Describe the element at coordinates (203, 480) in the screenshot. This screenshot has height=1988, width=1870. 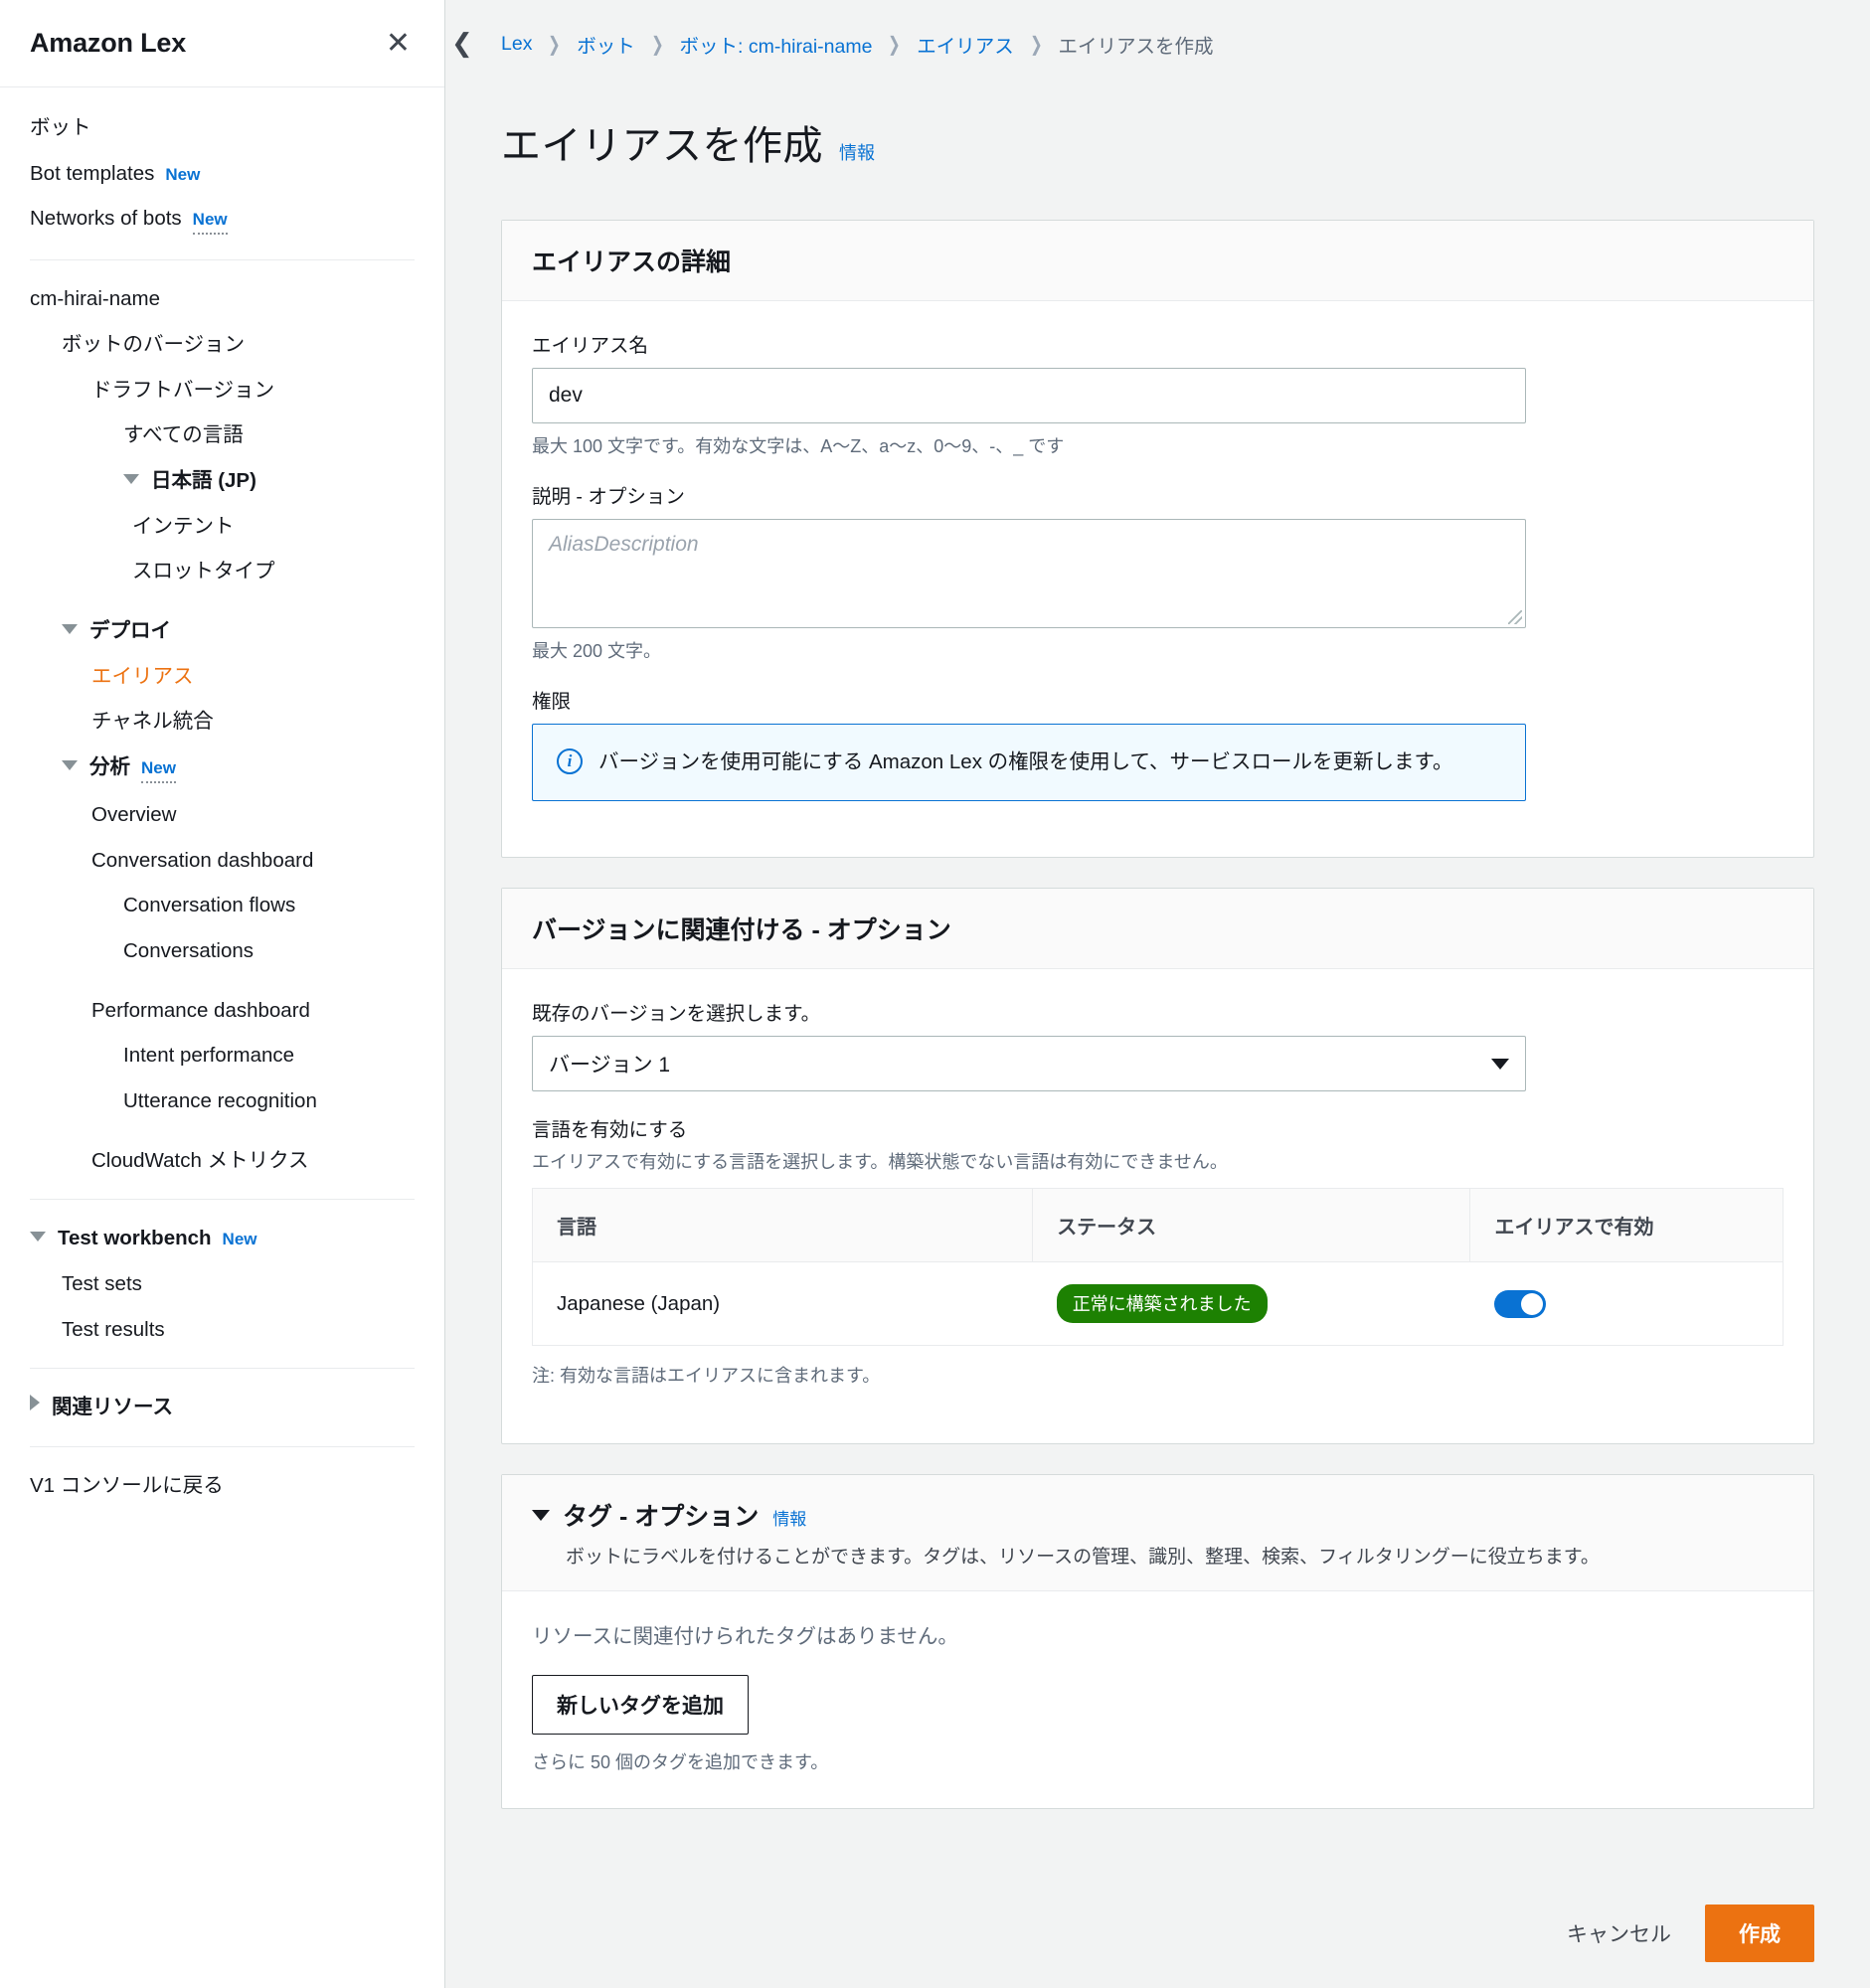
I see `sidebar-item-label: 日本語 (JP)` at that location.